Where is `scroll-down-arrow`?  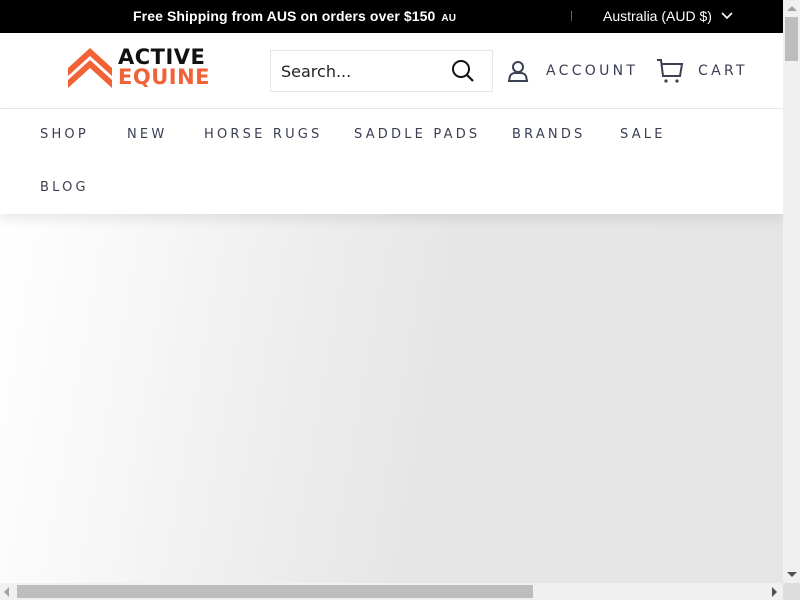 scroll-down-arrow is located at coordinates (792, 574).